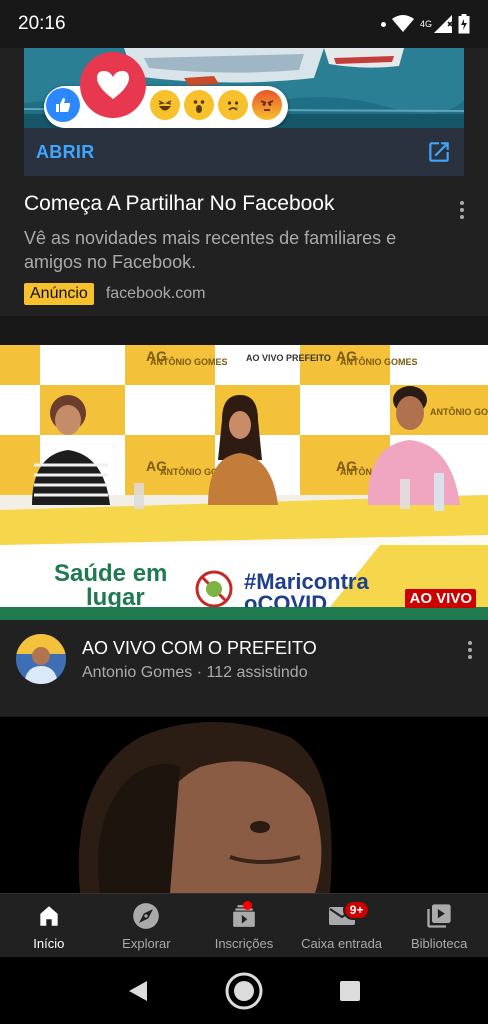 The height and width of the screenshot is (1024, 488). What do you see at coordinates (267, 105) in the screenshot?
I see `angry-reaction-icon` at bounding box center [267, 105].